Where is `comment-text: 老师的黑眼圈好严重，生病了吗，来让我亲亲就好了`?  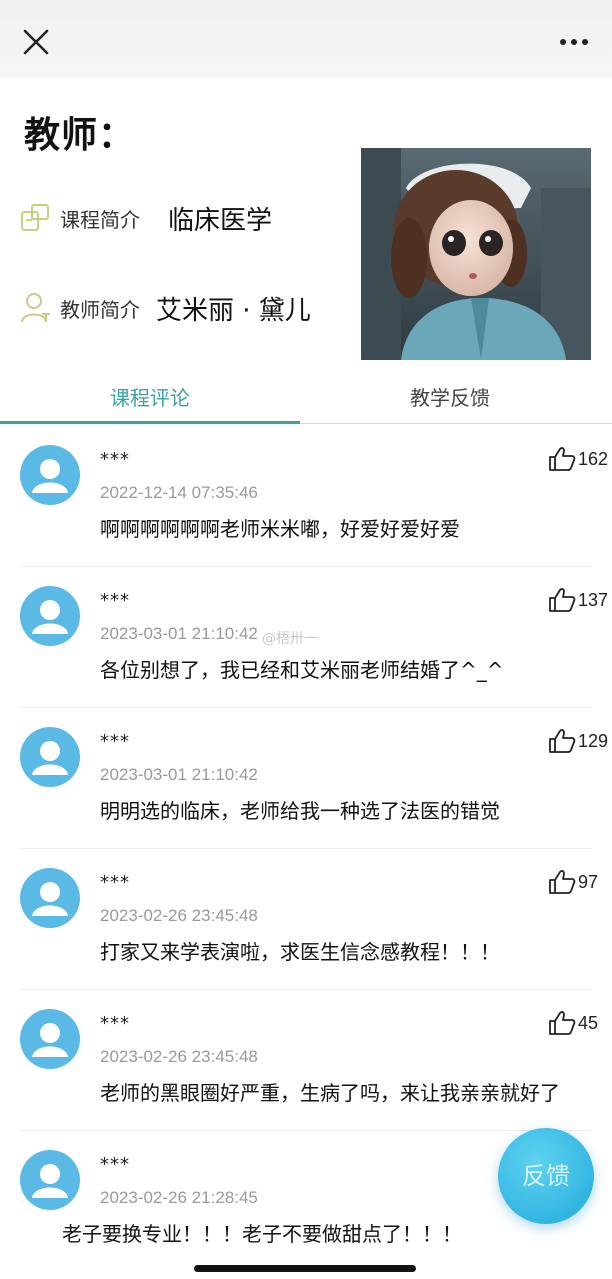 comment-text: 老师的黑眼圈好严重，生病了吗，来让我亲亲就好了 is located at coordinates (330, 1093).